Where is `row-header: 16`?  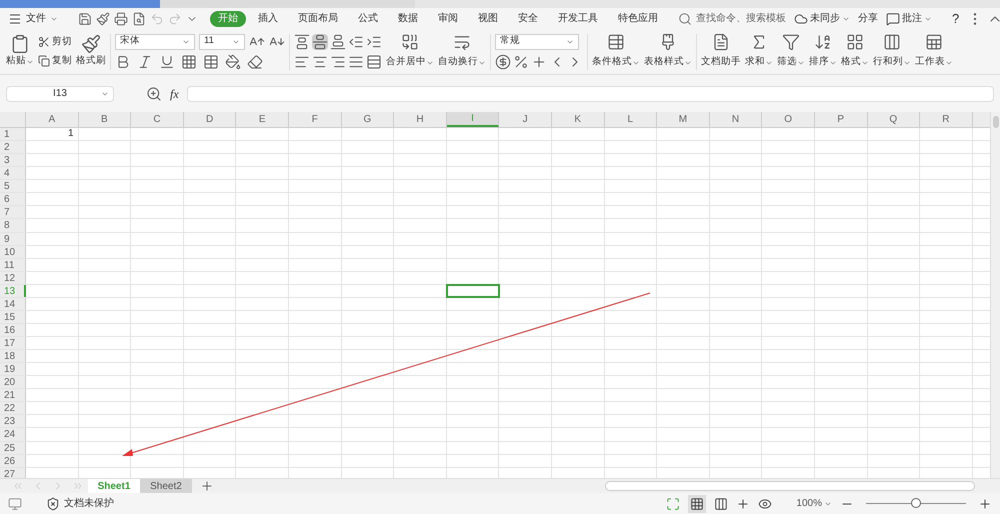 row-header: 16 is located at coordinates (13, 330).